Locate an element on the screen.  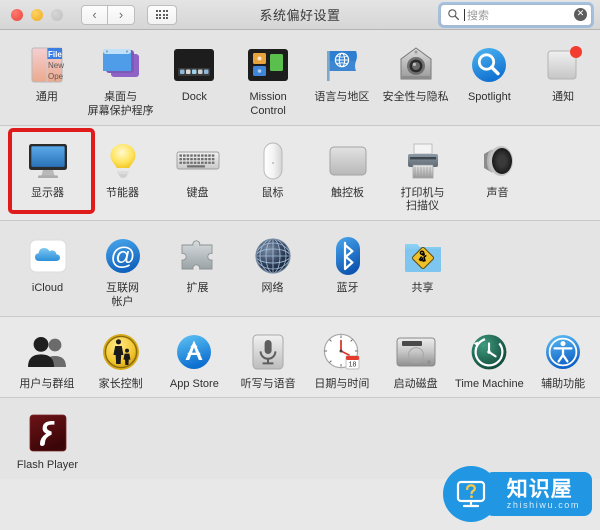
pref-pane-label: 网络 is located at coordinates (272, 288).